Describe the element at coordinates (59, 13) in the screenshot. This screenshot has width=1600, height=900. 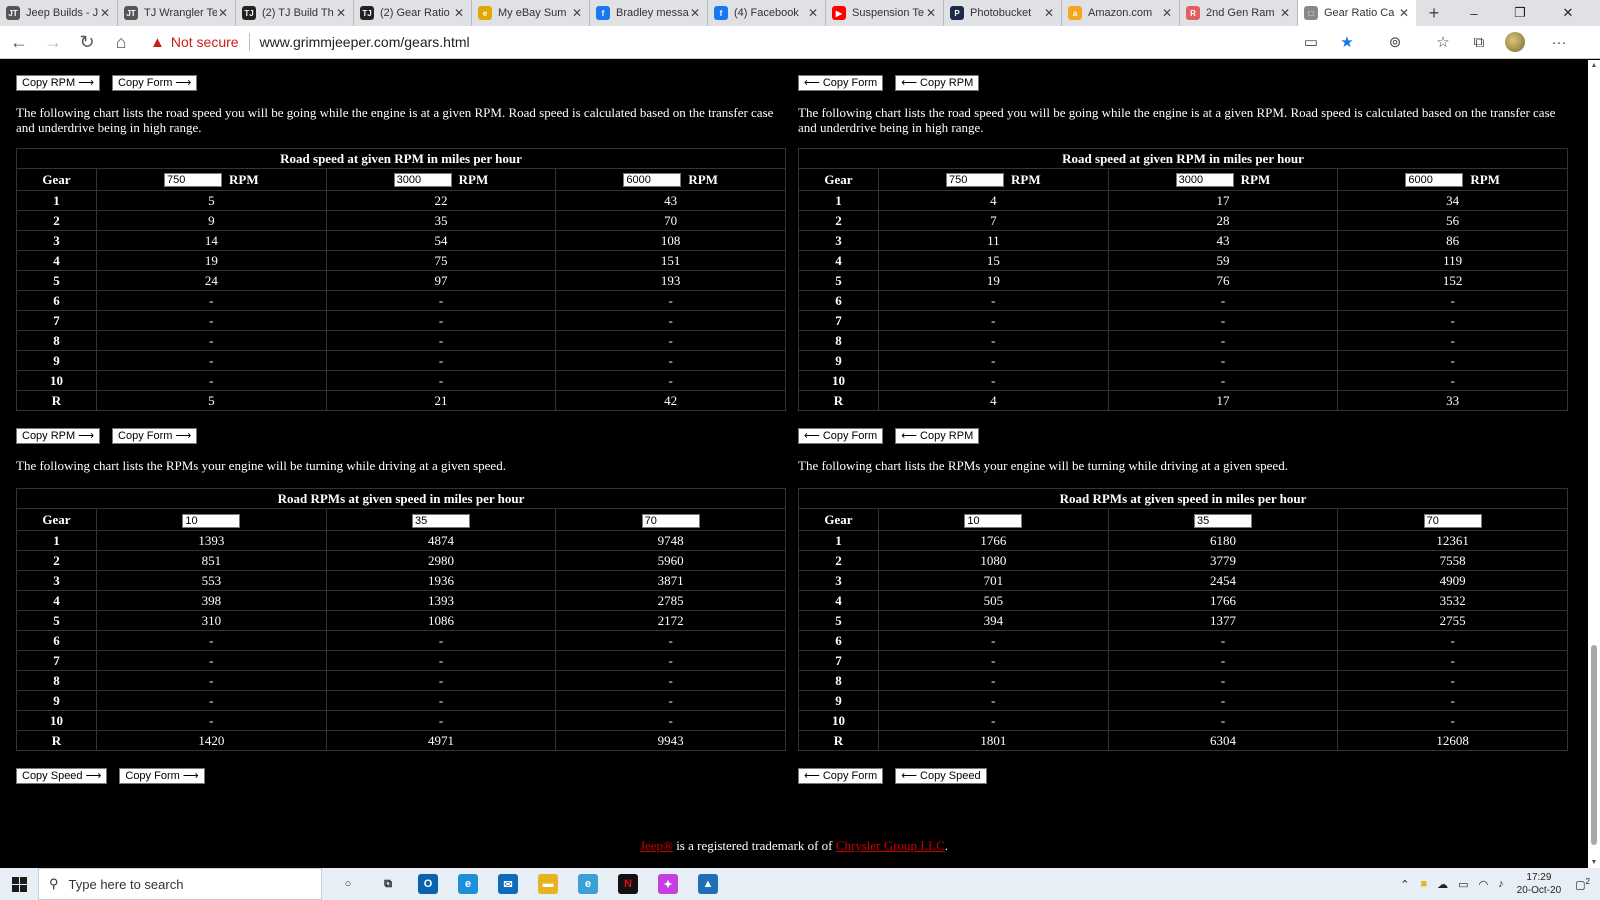
I see `browser-tab: JT Jeep Builds - J ✕` at that location.